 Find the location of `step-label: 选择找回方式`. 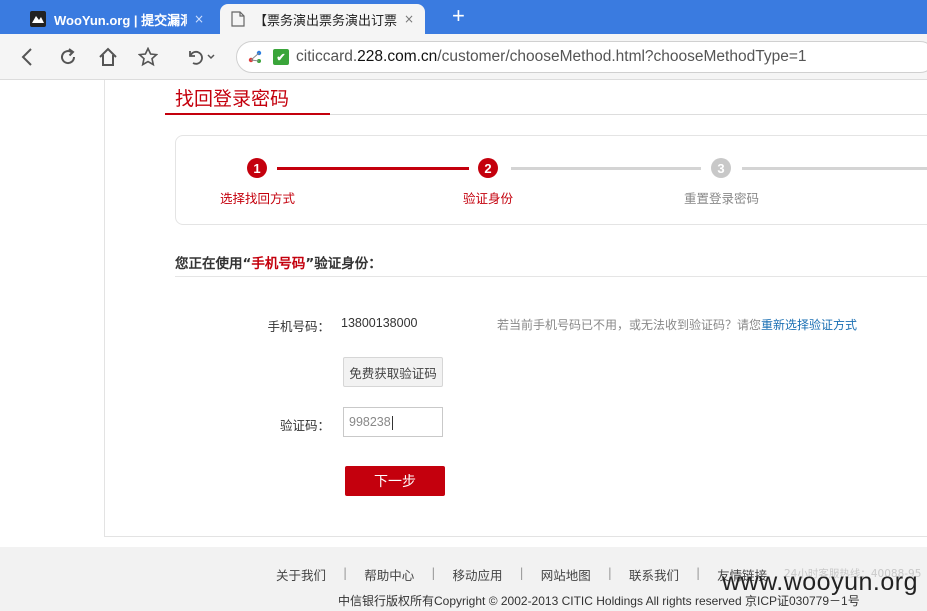

step-label: 选择找回方式 is located at coordinates (258, 198).